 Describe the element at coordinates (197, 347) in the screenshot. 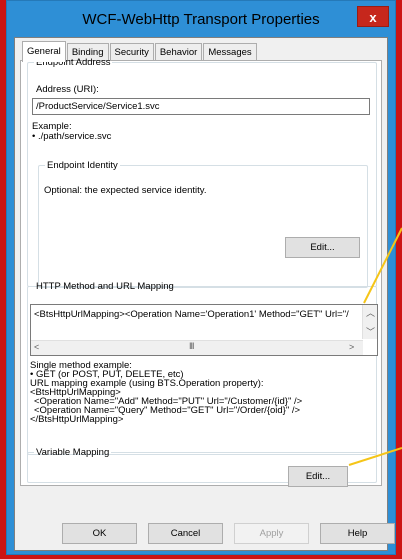

I see `horizontal-scrollbar: < III >` at that location.